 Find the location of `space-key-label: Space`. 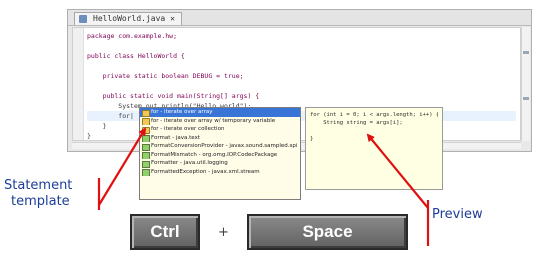

space-key-label: Space is located at coordinates (327, 231).